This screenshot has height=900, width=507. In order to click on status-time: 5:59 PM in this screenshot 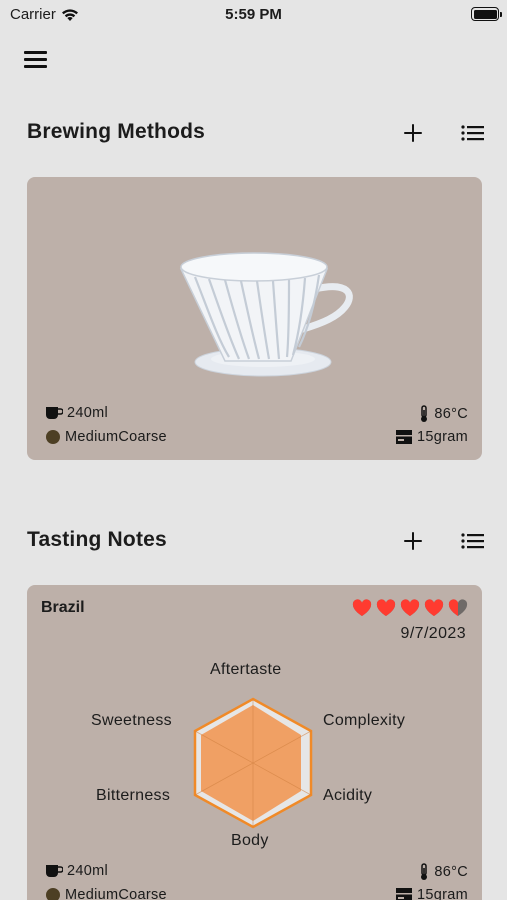, I will do `click(253, 14)`.